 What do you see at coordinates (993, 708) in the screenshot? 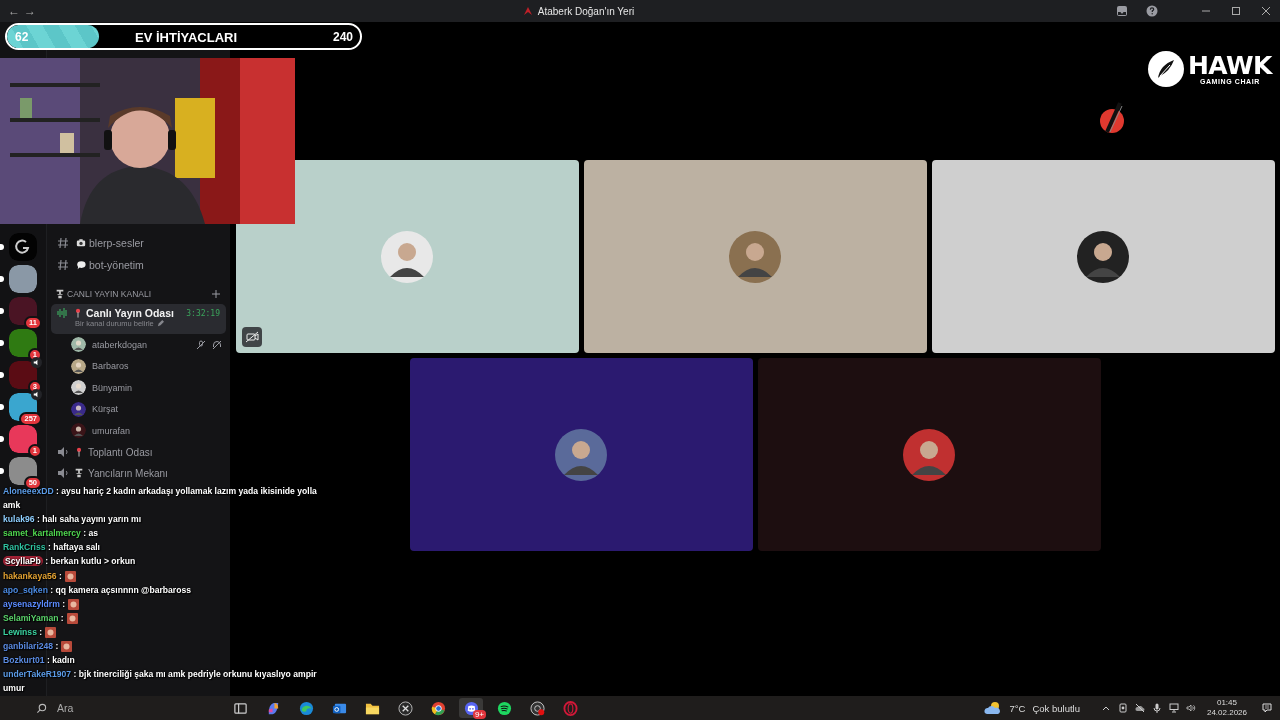
I see `weather-cloud-icon` at bounding box center [993, 708].